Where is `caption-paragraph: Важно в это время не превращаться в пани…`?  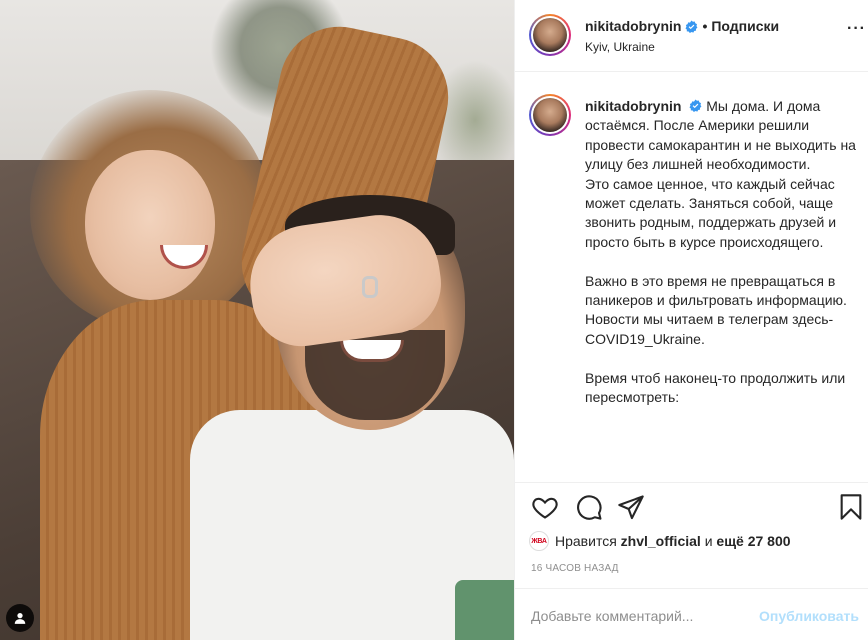
caption-paragraph: Важно в это время не превращаться в пани… is located at coordinates (716, 290).